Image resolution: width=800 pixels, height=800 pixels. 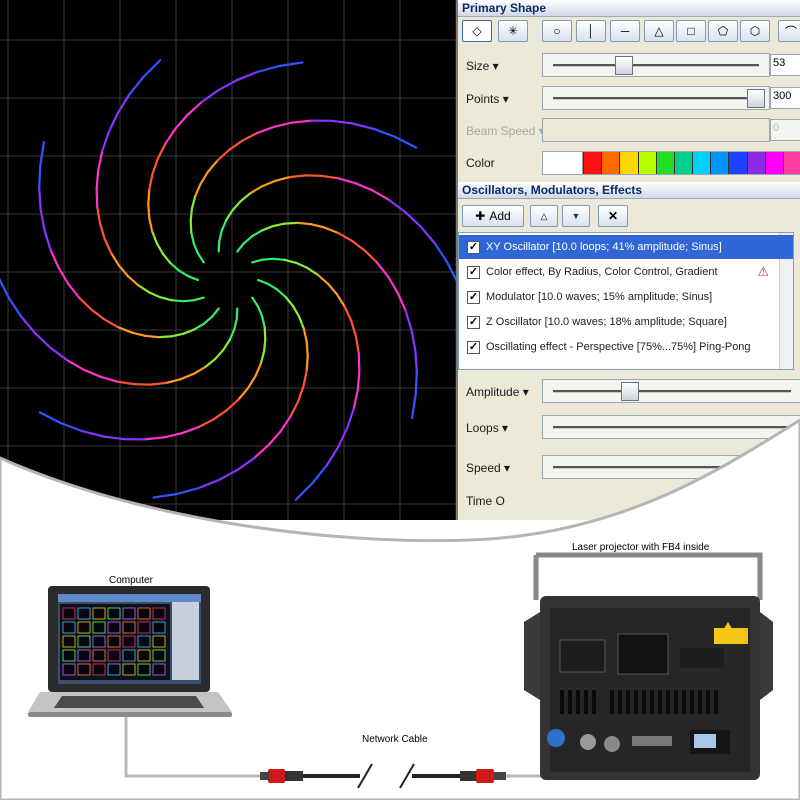 What do you see at coordinates (705, 741) in the screenshot?
I see `network-port` at bounding box center [705, 741].